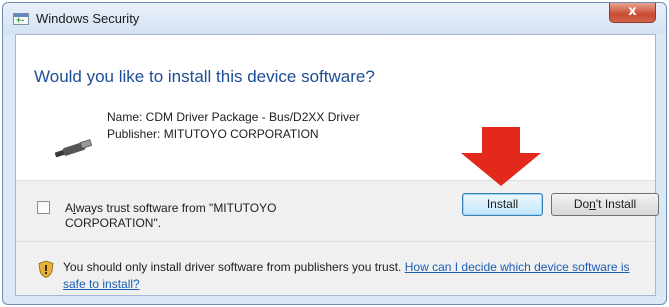  What do you see at coordinates (213, 134) in the screenshot?
I see `driver-publisher: Publisher: MITUTOYO CORPORATION` at bounding box center [213, 134].